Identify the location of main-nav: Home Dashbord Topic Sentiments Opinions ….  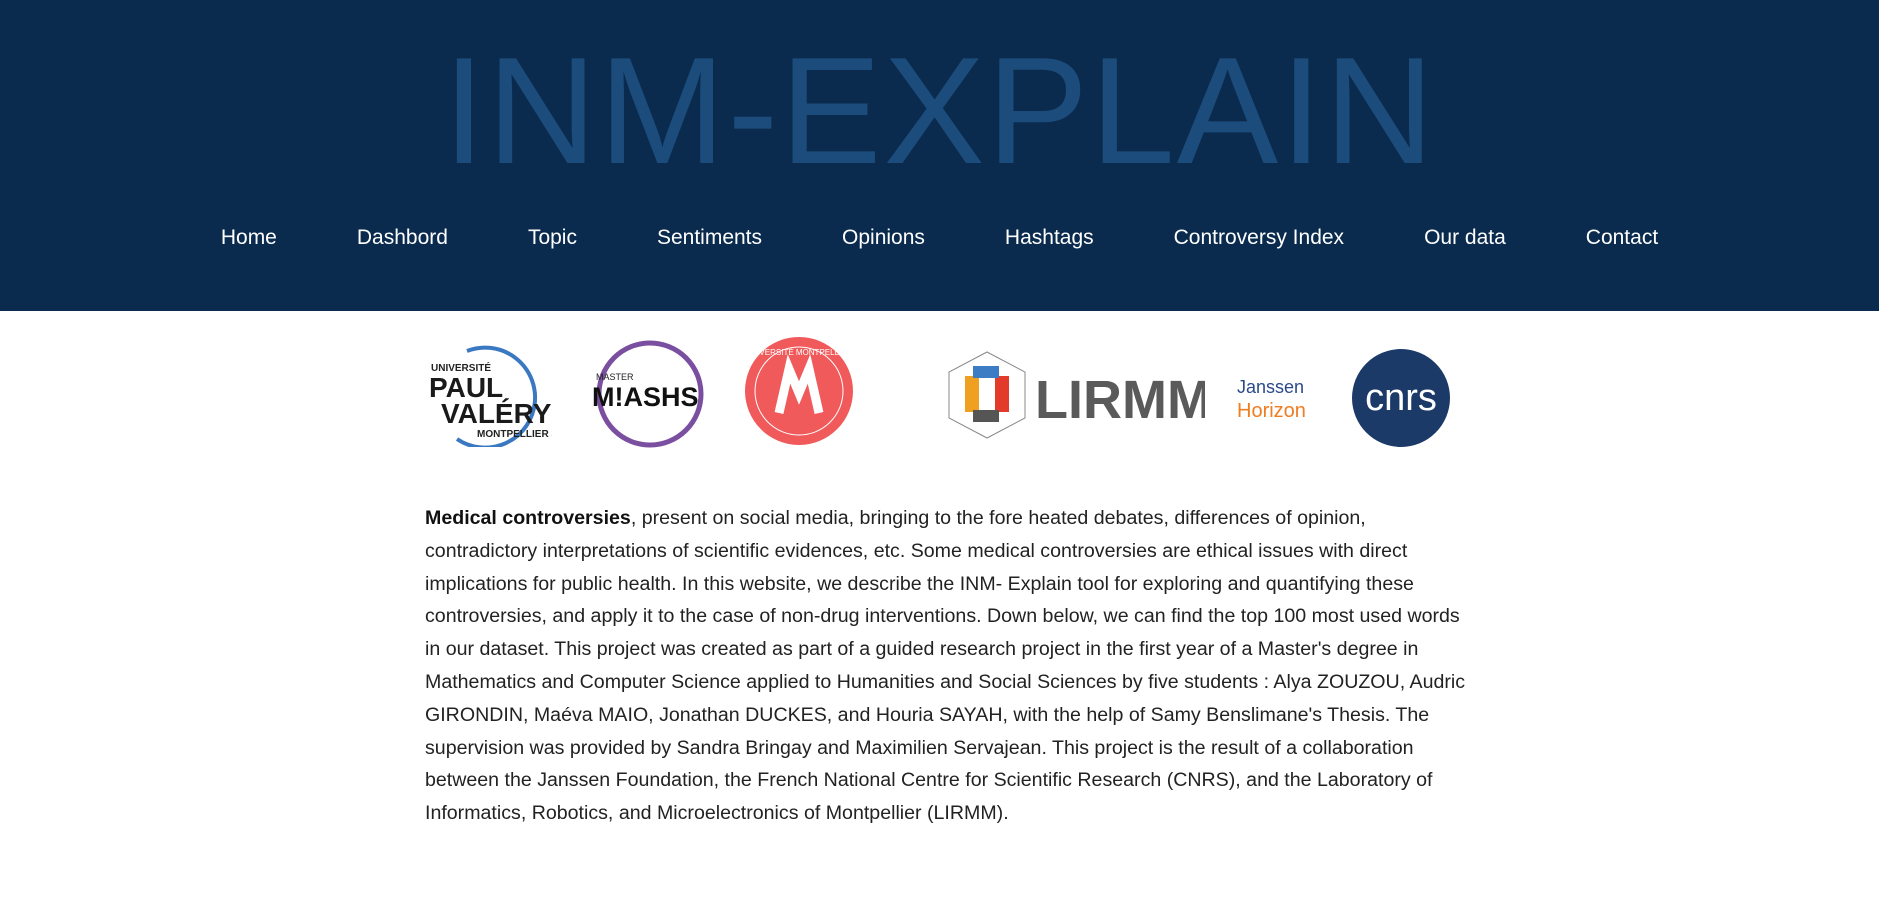
(939, 238).